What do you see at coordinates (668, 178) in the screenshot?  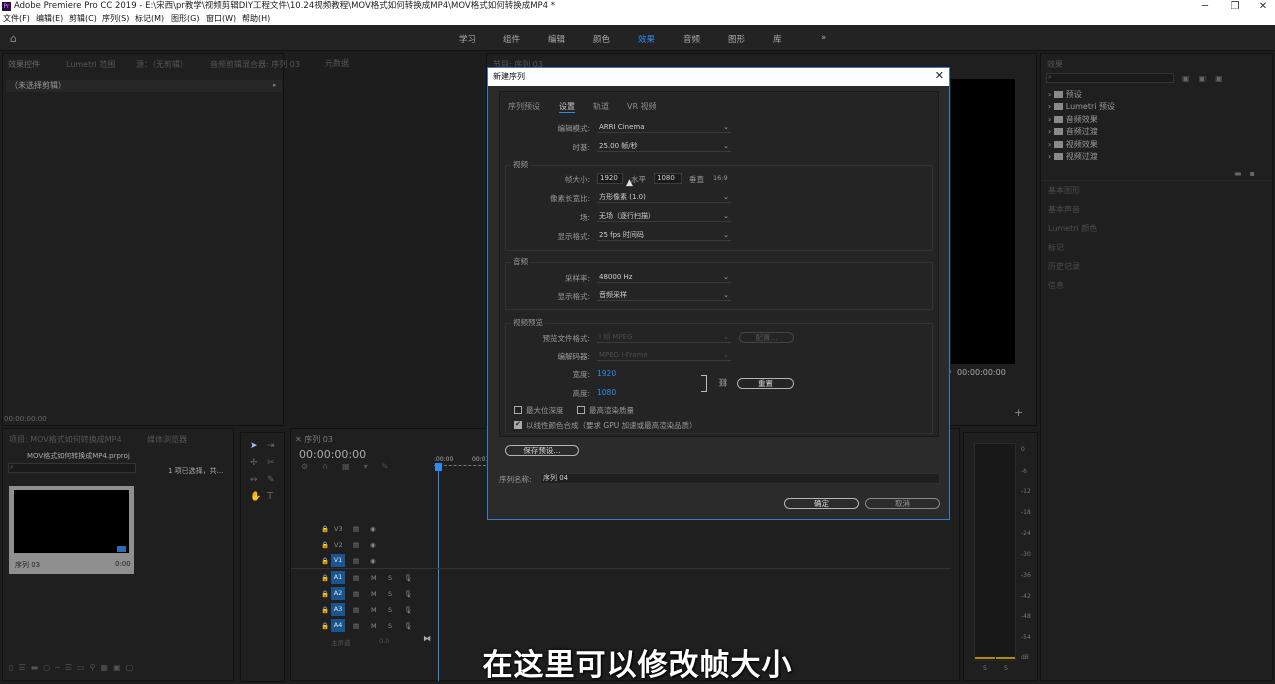 I see `frame-height-input: 1080` at bounding box center [668, 178].